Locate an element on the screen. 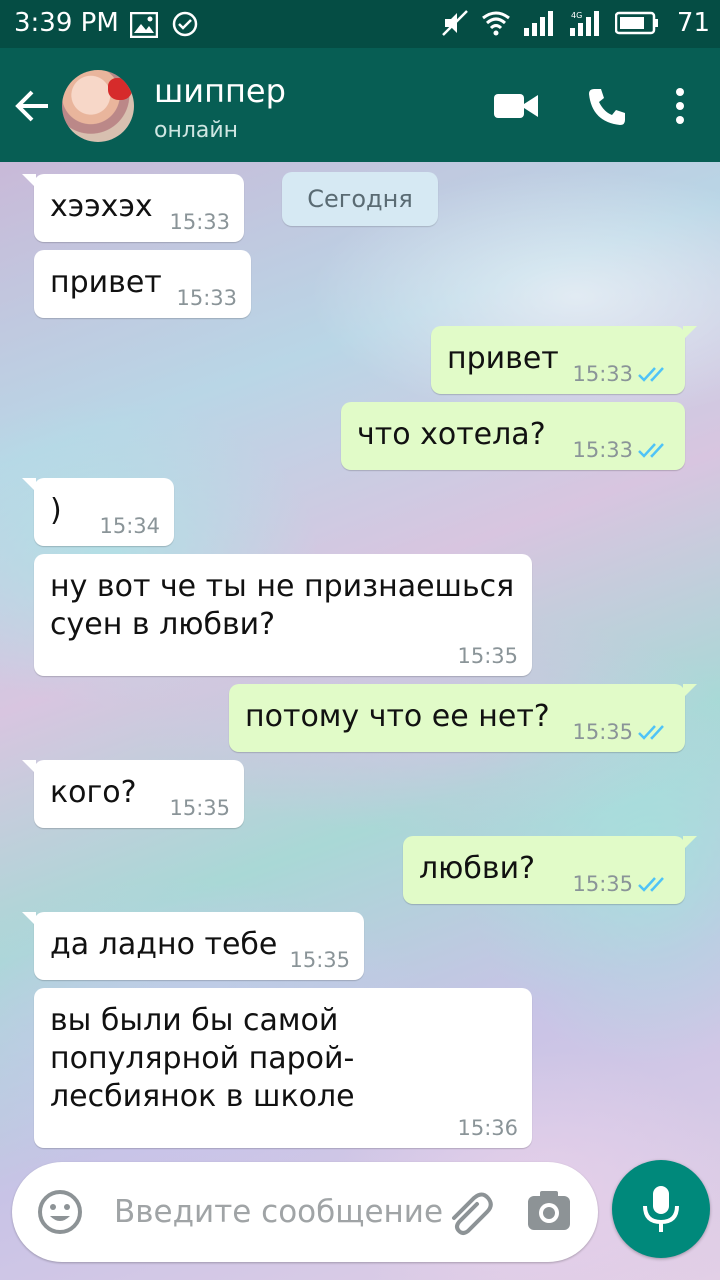 This screenshot has height=1280, width=720. message-time: 15:36 is located at coordinates (487, 1128).